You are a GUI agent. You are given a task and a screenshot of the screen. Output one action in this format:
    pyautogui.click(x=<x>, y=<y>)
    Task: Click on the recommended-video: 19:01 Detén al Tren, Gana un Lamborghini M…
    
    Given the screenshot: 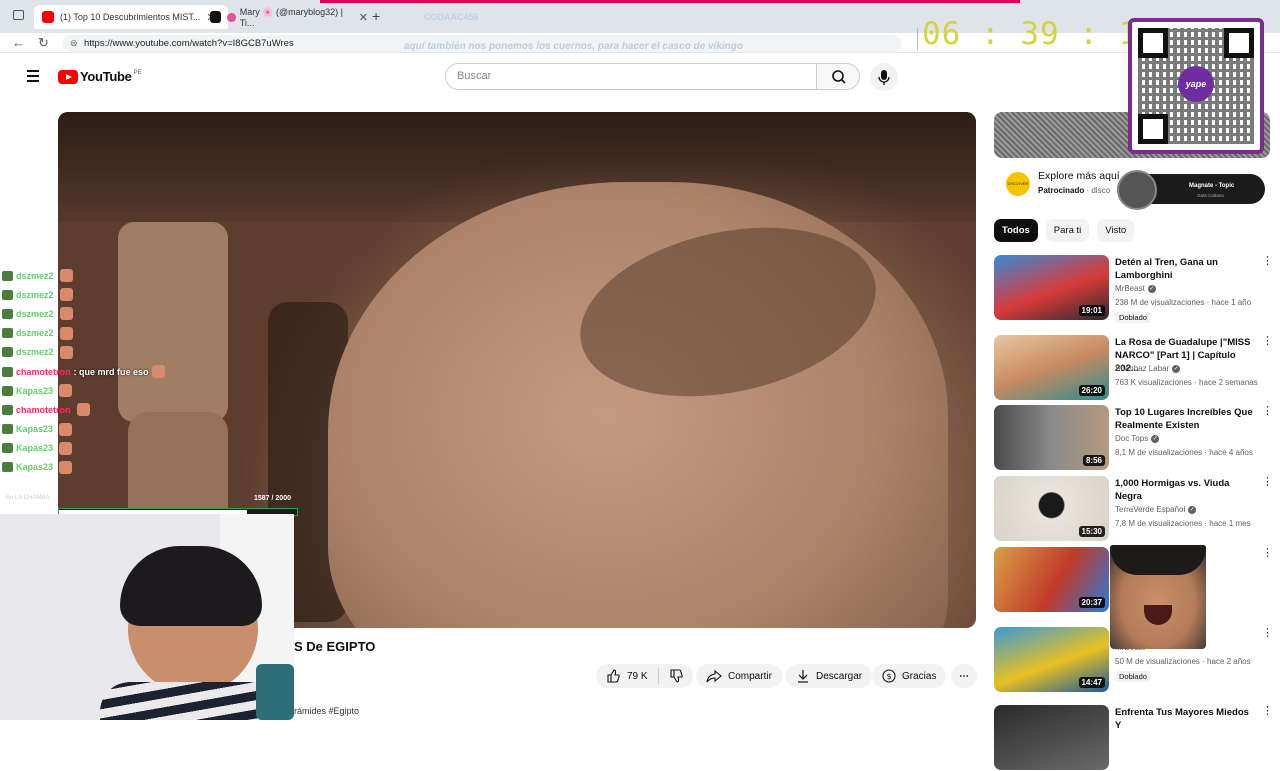 What is the action you would take?
    pyautogui.click(x=1134, y=289)
    